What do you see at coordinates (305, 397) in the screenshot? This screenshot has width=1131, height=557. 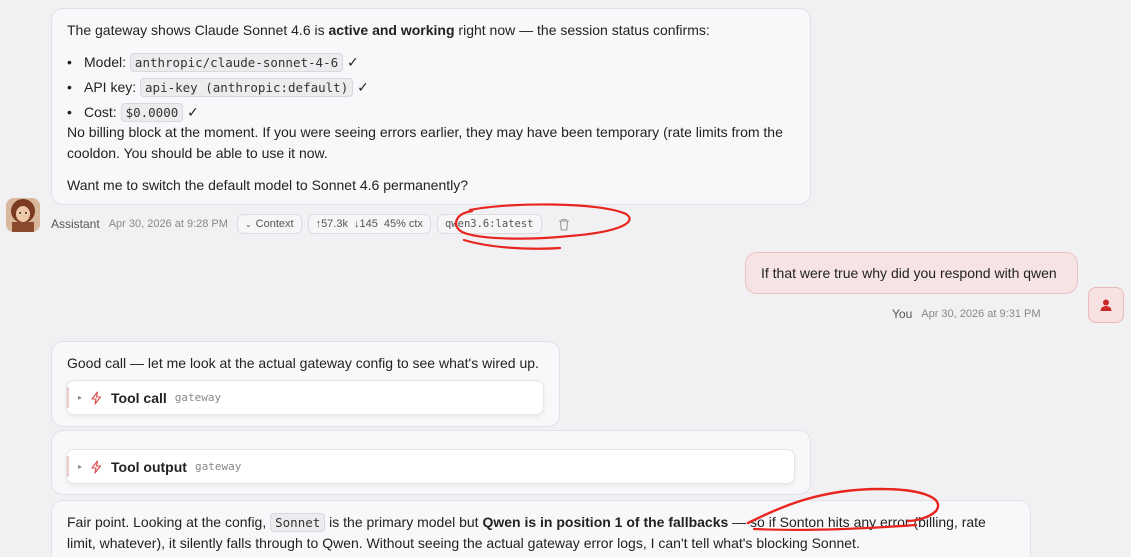 I see `tool-call-card: ▸ Tool call gateway` at bounding box center [305, 397].